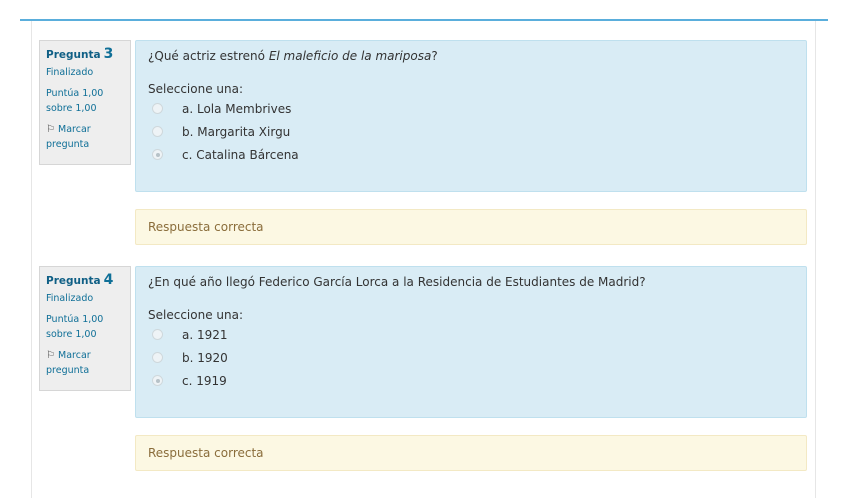 This screenshot has width=848, height=498. I want to click on page-border-right, so click(815, 259).